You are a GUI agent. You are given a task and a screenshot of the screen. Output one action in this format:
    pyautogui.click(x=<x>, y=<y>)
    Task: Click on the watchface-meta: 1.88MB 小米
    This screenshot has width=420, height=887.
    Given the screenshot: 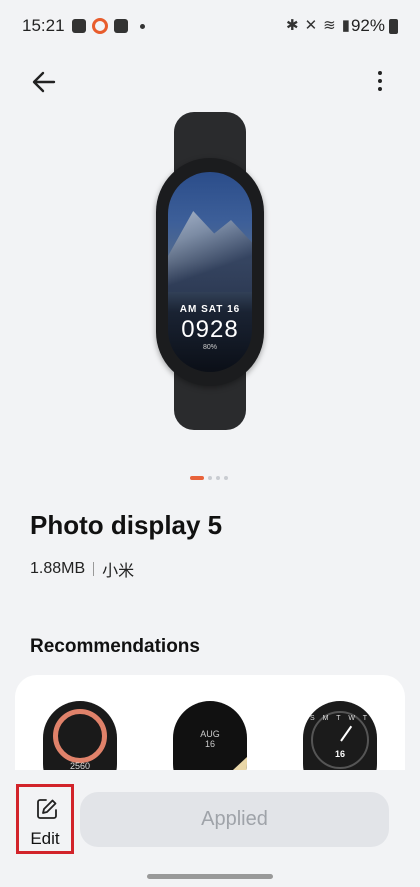 What is the action you would take?
    pyautogui.click(x=82, y=569)
    